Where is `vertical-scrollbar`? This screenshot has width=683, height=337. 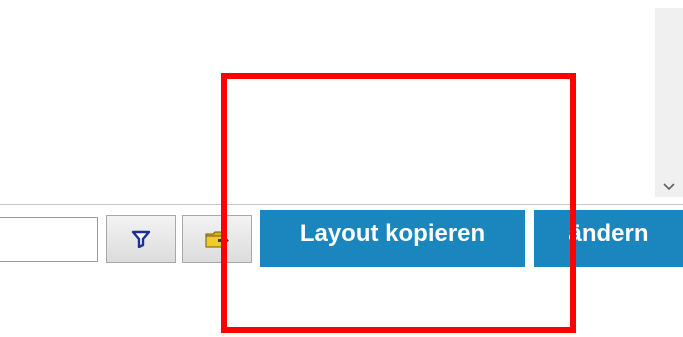 vertical-scrollbar is located at coordinates (669, 102).